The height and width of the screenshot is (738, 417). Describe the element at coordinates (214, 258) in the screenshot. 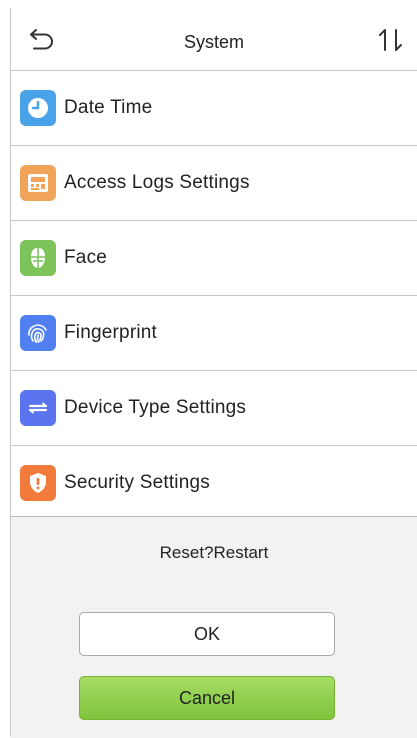

I see `menu-item-face: Face` at that location.